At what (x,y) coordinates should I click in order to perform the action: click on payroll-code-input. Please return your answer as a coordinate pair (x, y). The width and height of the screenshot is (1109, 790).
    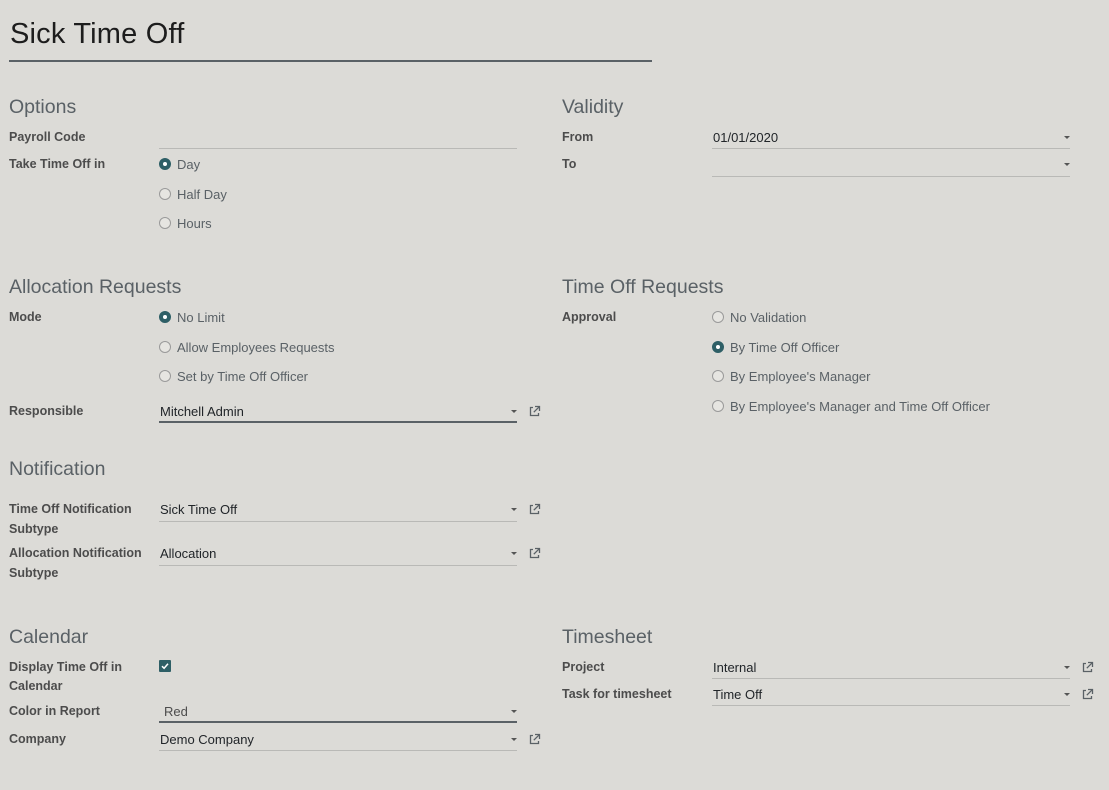
    Looking at the image, I should click on (338, 148).